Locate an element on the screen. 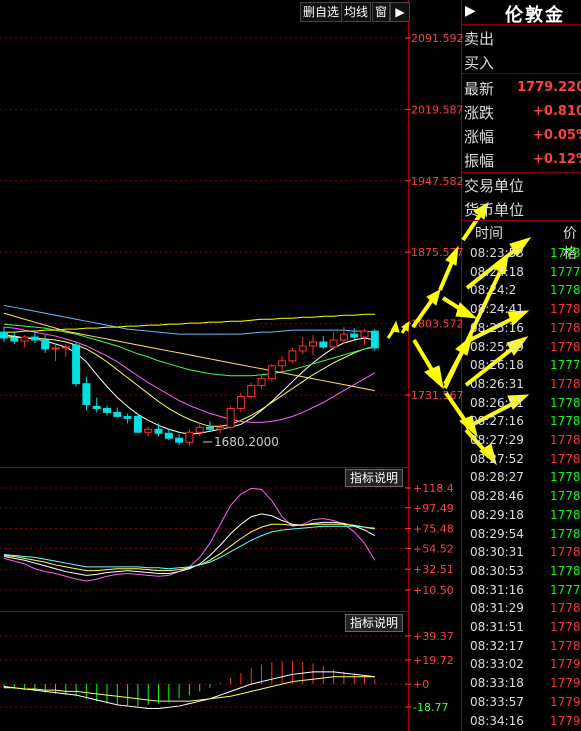 The height and width of the screenshot is (731, 581). indicator1-tick-label: +10.50 is located at coordinates (433, 590).